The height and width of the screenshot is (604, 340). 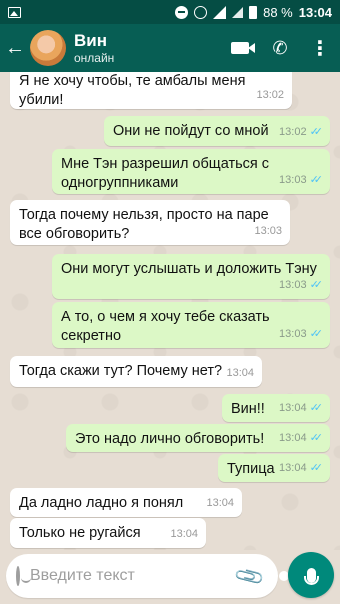 What do you see at coordinates (276, 408) in the screenshot?
I see `message-outgoing: Вин!! 13:04 ✓✓` at bounding box center [276, 408].